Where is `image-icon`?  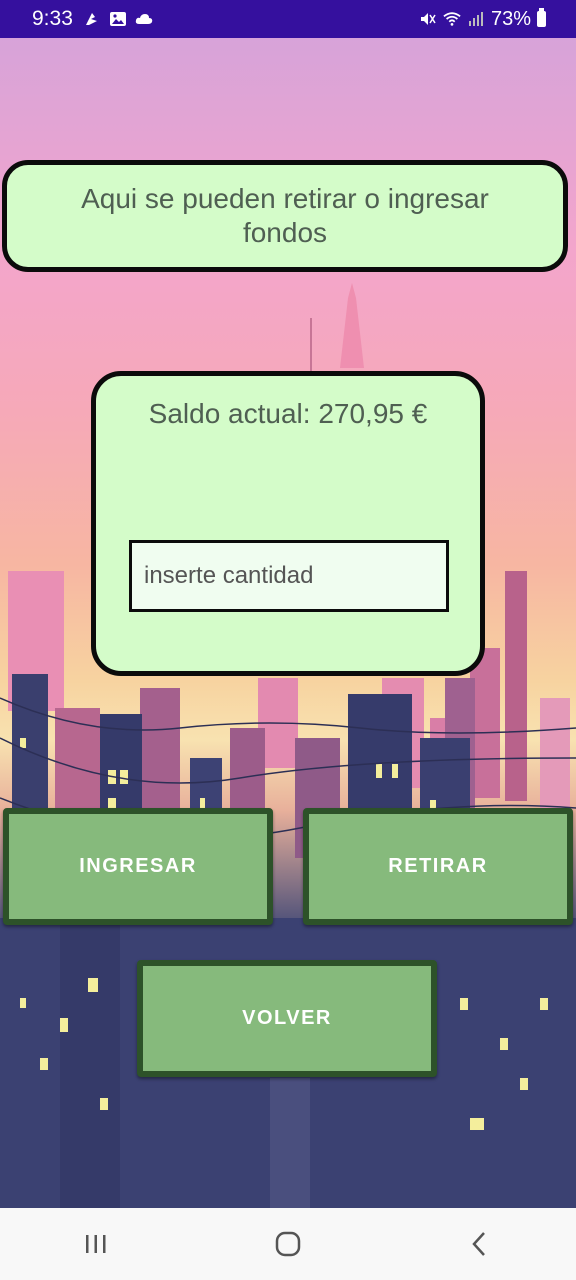 image-icon is located at coordinates (117, 19).